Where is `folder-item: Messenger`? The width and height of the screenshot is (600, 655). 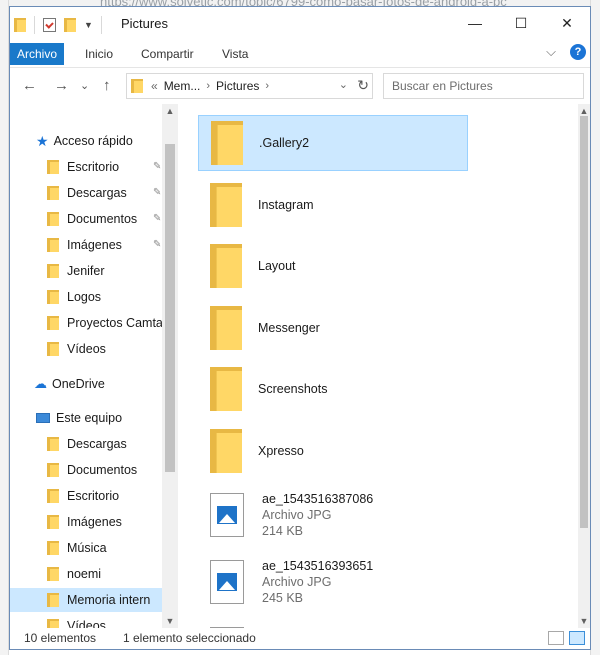
folder-item: Messenger is located at coordinates (333, 328).